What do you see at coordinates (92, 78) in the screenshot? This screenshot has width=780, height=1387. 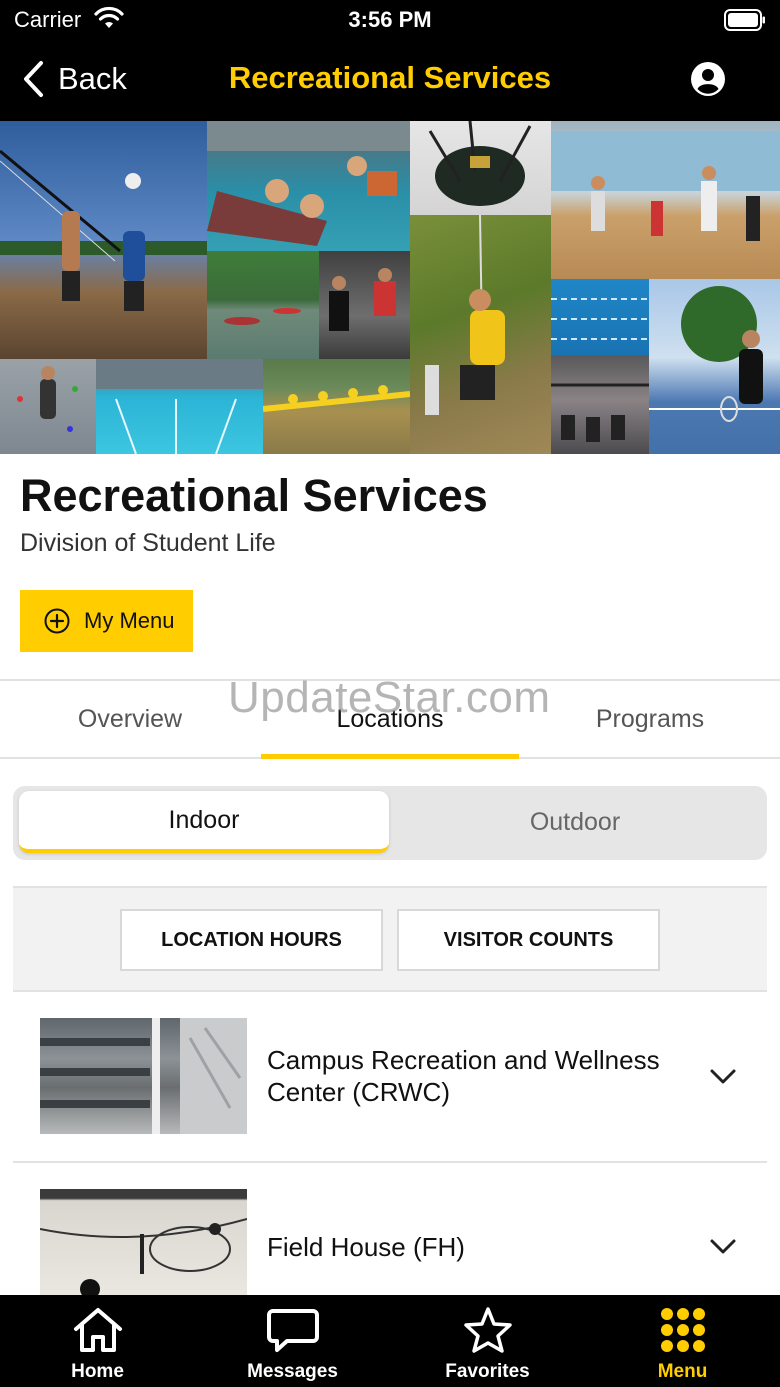 I see `back-label: Back` at bounding box center [92, 78].